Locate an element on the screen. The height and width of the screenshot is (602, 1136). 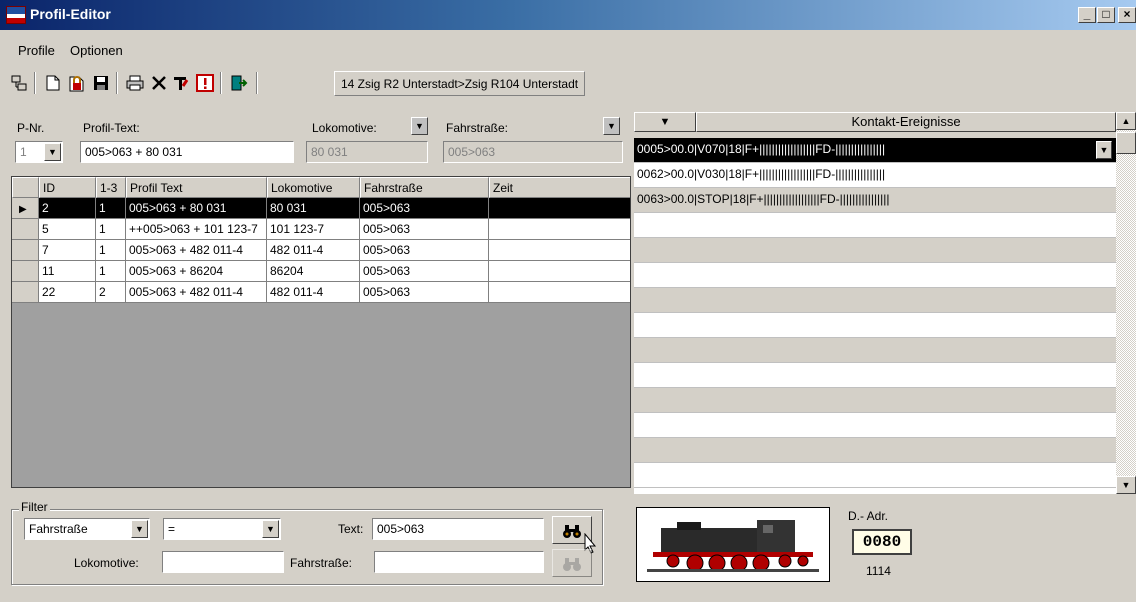
title-bar is located at coordinates (568, 15).